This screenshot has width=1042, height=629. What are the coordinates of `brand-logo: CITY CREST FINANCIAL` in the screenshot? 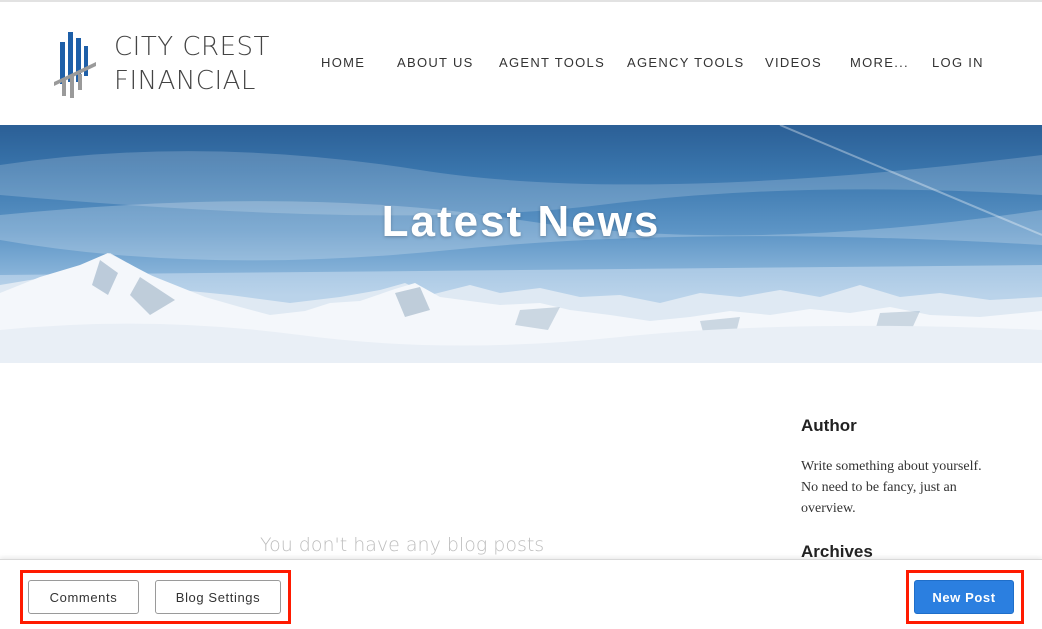 It's located at (161, 64).